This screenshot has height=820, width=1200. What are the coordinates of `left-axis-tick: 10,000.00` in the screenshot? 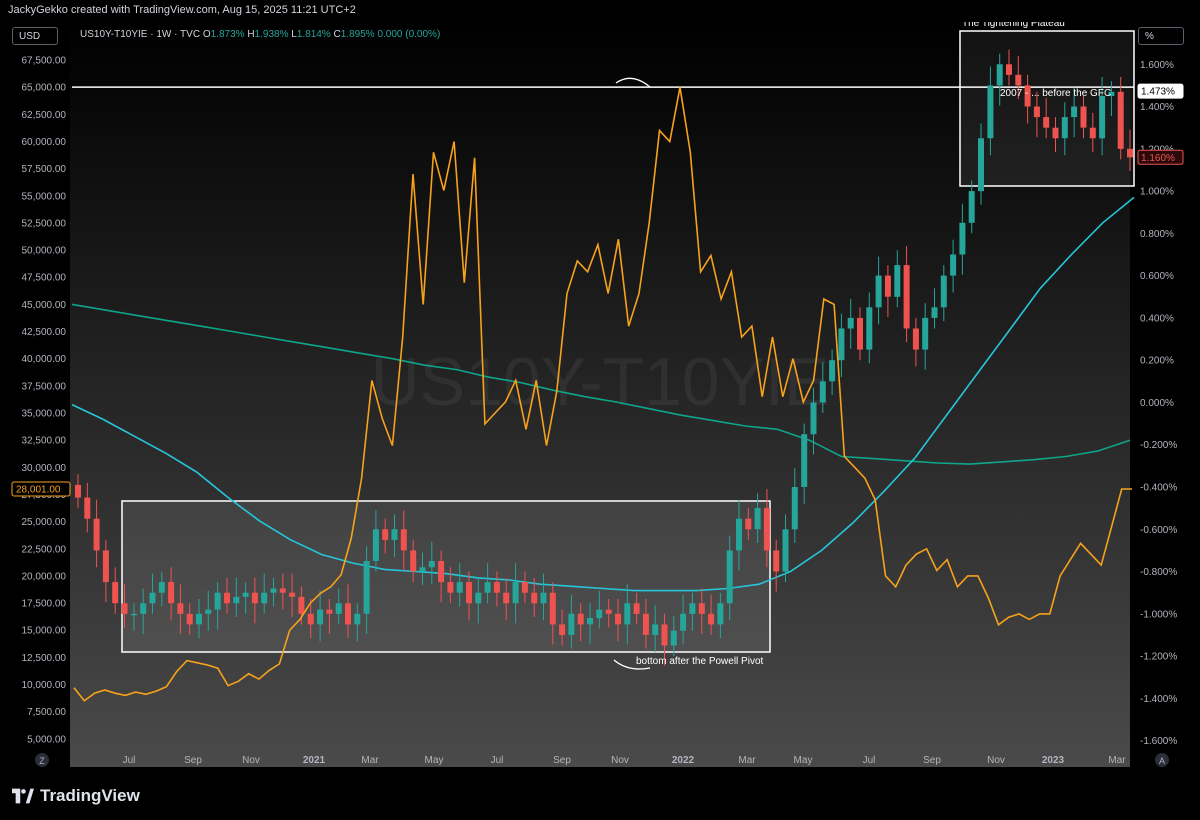 It's located at (44, 685).